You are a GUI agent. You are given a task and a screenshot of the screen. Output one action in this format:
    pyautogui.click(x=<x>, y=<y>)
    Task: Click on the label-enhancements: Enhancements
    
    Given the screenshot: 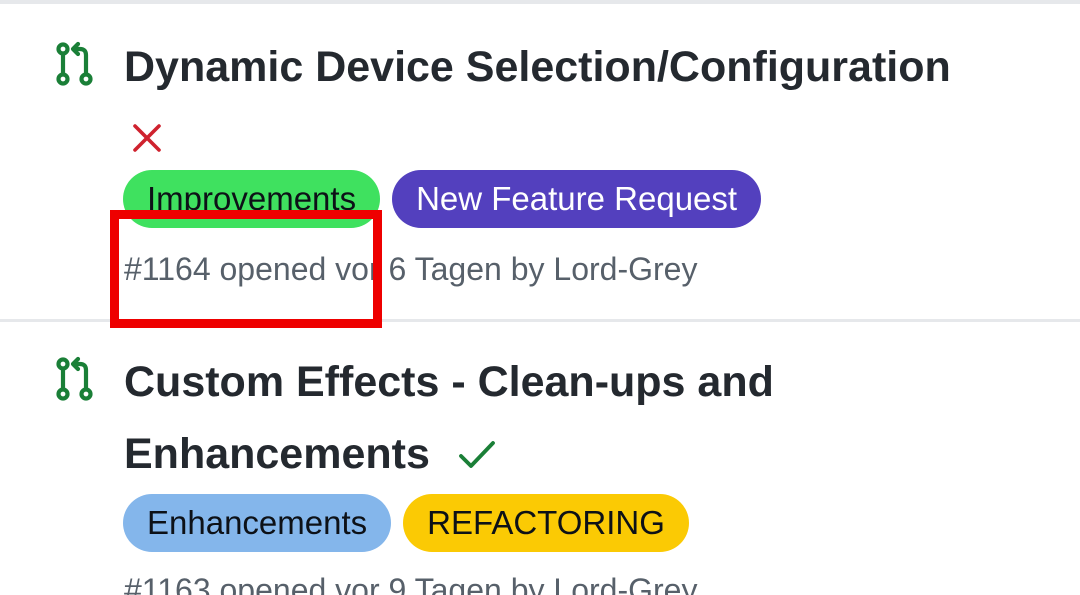 What is the action you would take?
    pyautogui.click(x=257, y=523)
    